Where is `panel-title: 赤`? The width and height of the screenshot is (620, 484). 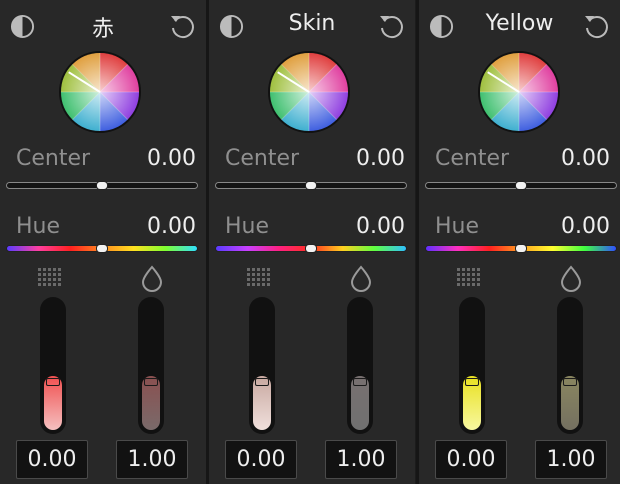
panel-title: 赤 is located at coordinates (102, 29).